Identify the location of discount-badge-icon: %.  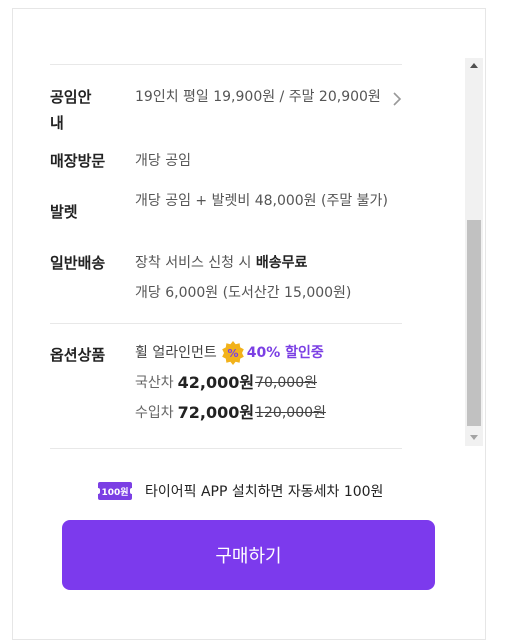
(233, 353).